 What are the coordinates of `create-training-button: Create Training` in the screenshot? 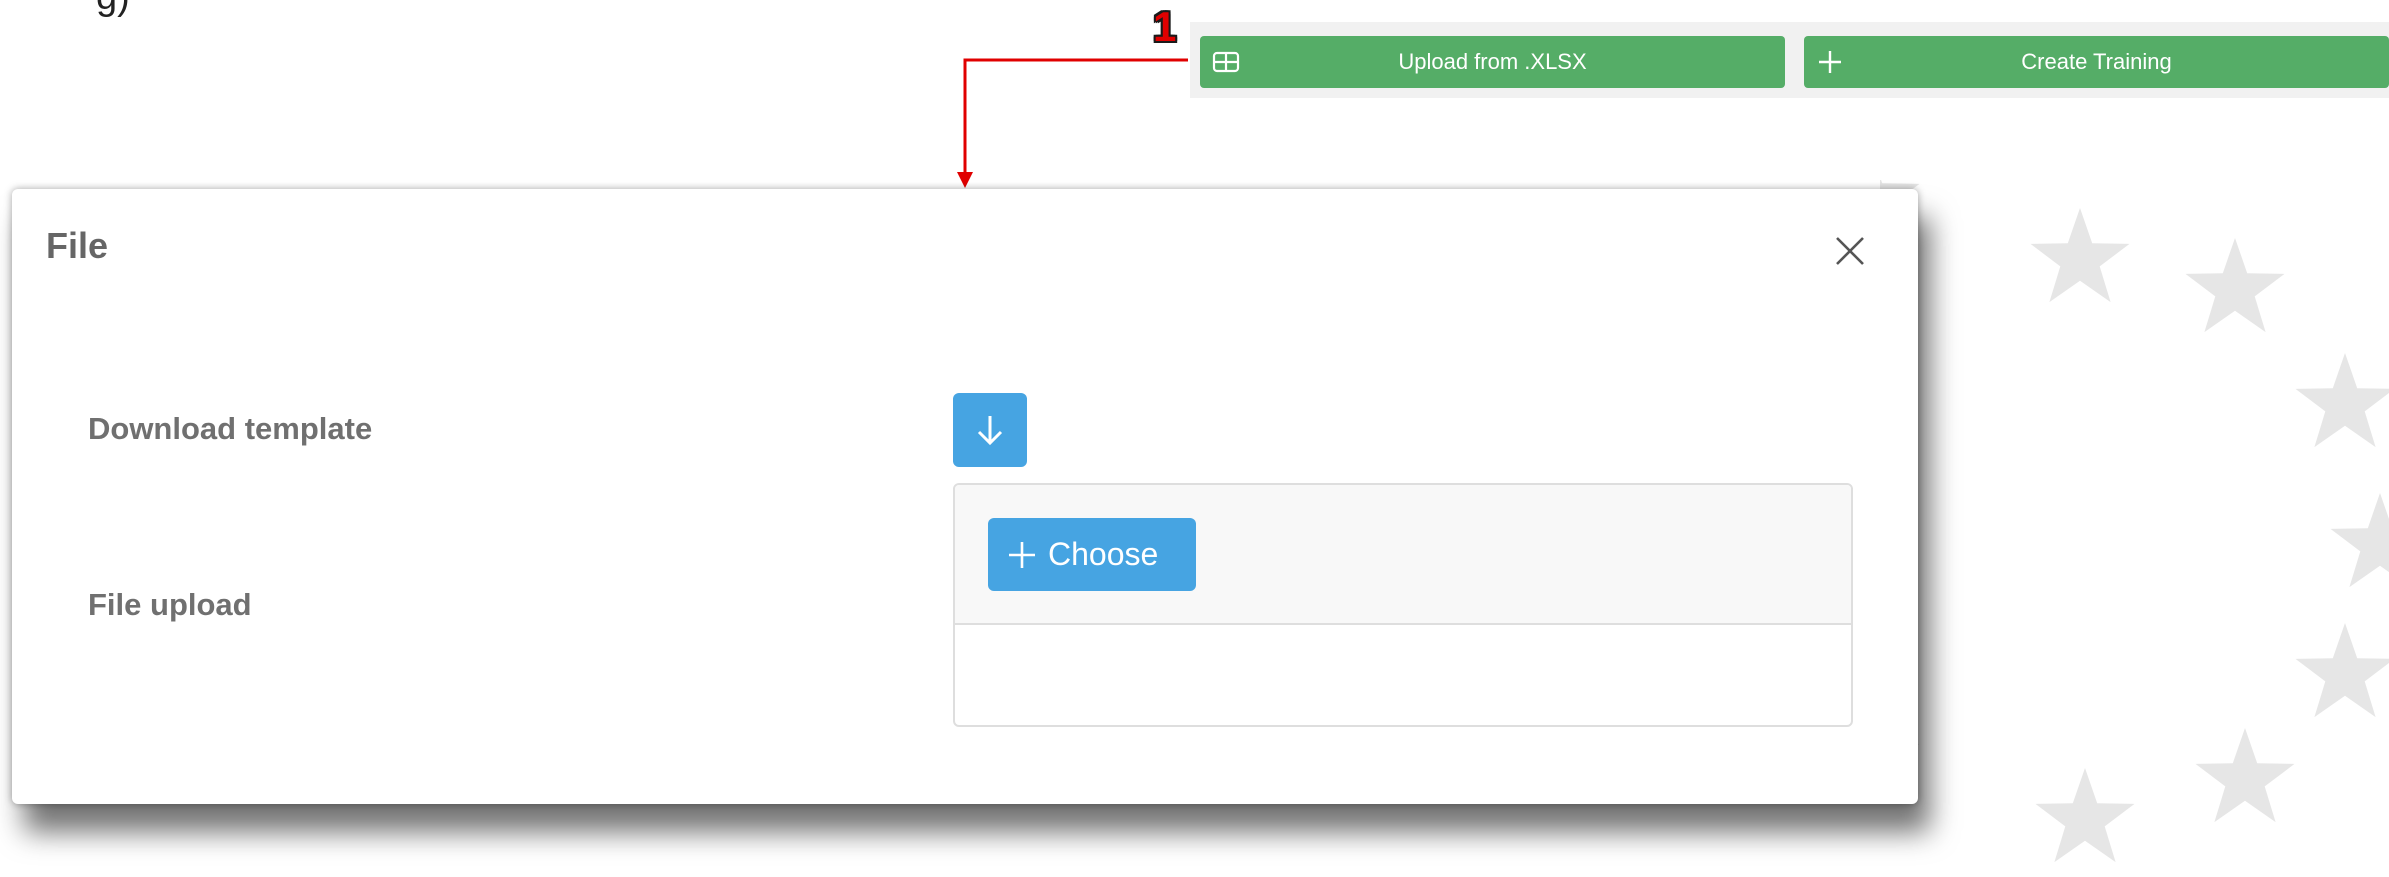 It's located at (2096, 62).